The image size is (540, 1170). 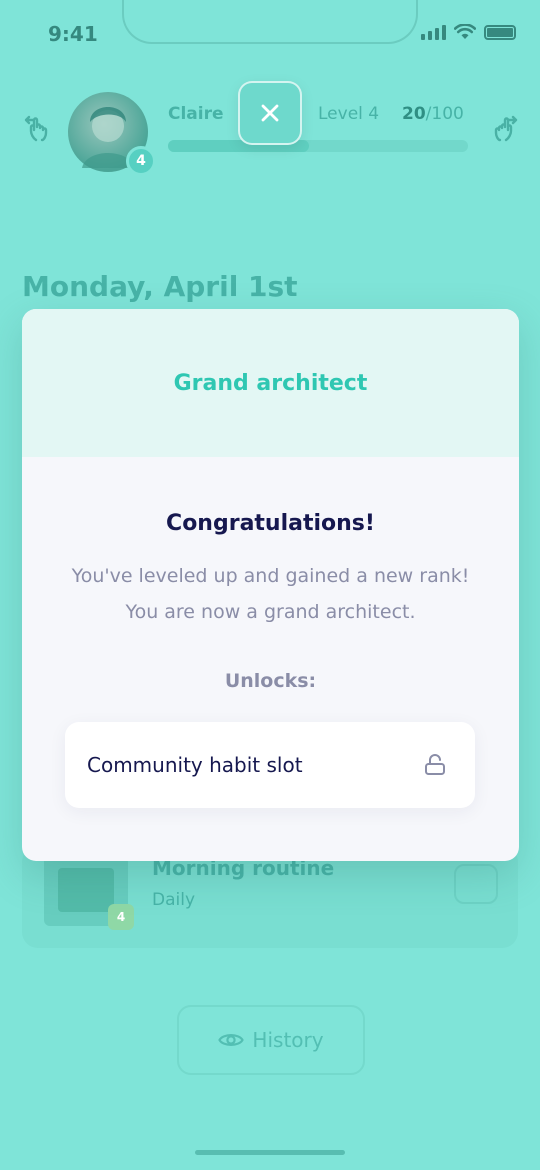 What do you see at coordinates (160, 286) in the screenshot?
I see `date-title: Monday, April 1st` at bounding box center [160, 286].